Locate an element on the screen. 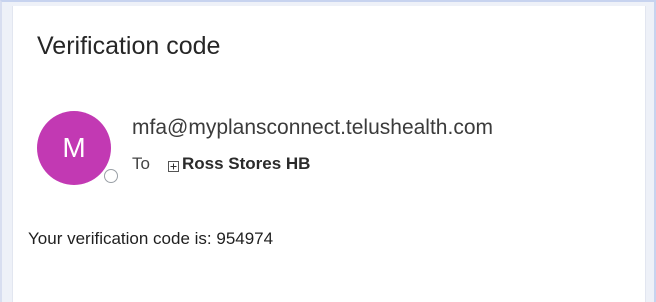 The image size is (656, 302). recipients-line: To Ross Stores HB is located at coordinates (221, 164).